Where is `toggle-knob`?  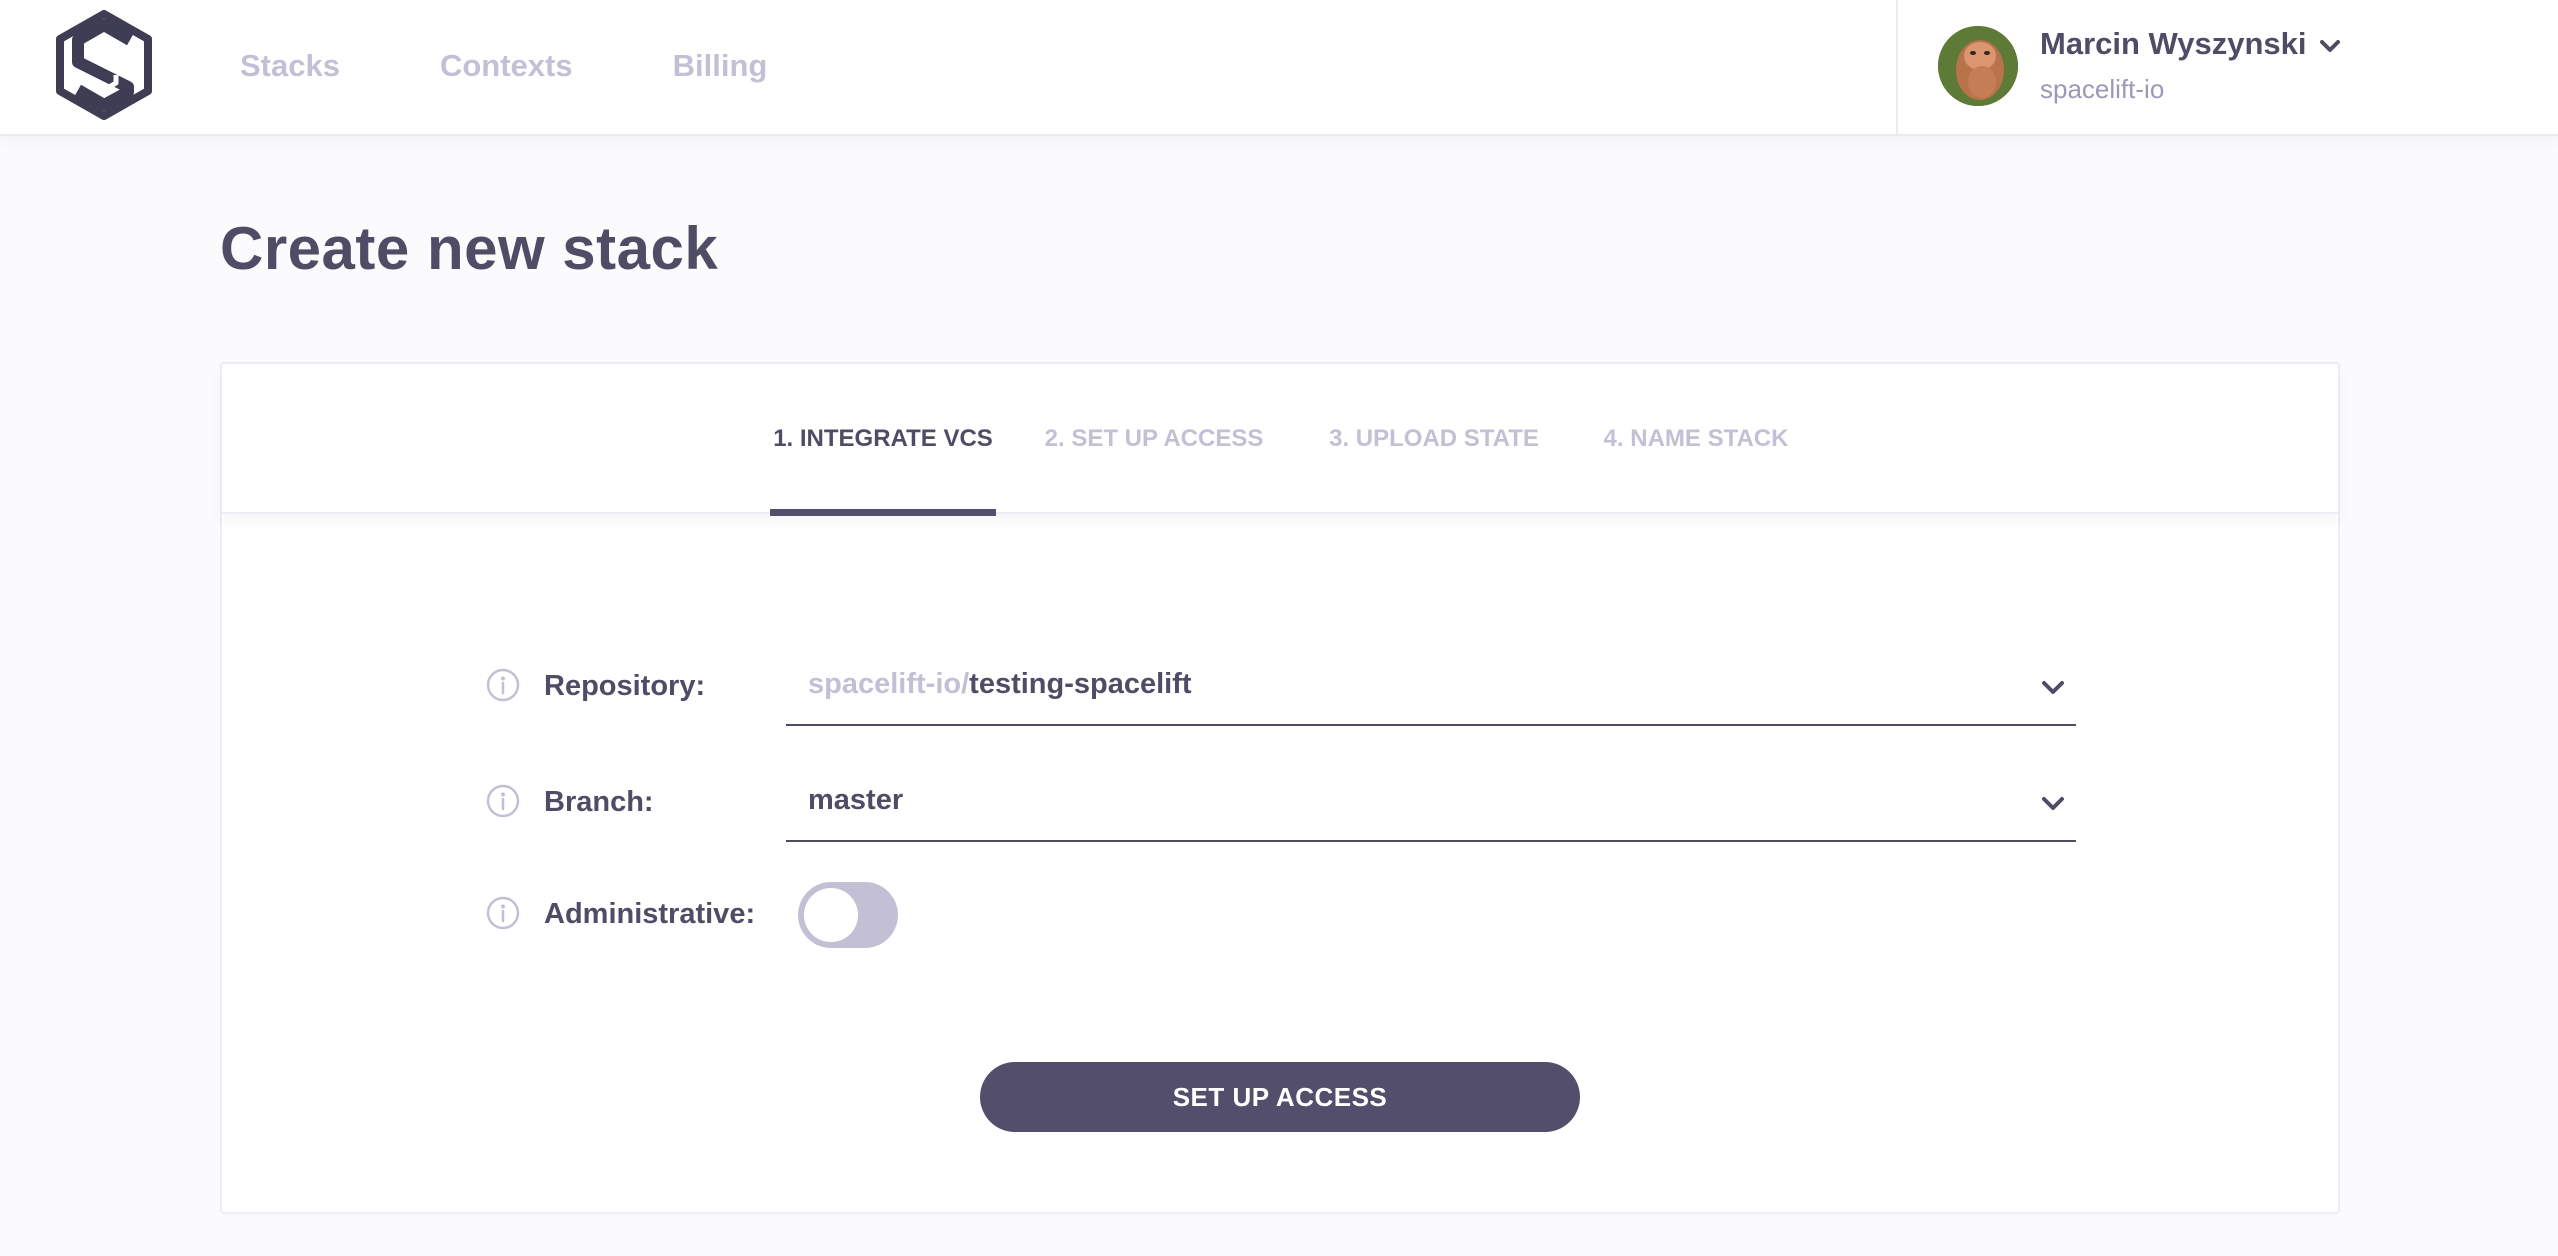 toggle-knob is located at coordinates (831, 915).